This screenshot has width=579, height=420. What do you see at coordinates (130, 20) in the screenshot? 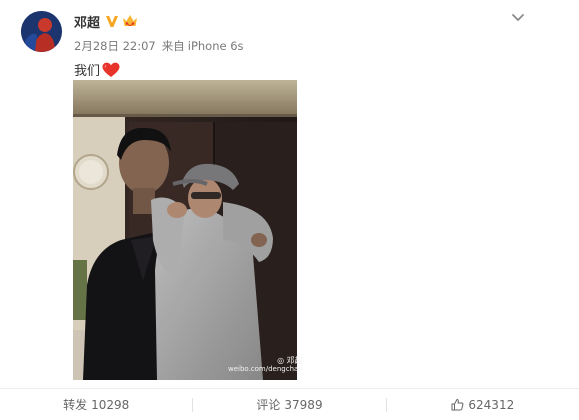
I see `vip-crown-icon` at bounding box center [130, 20].